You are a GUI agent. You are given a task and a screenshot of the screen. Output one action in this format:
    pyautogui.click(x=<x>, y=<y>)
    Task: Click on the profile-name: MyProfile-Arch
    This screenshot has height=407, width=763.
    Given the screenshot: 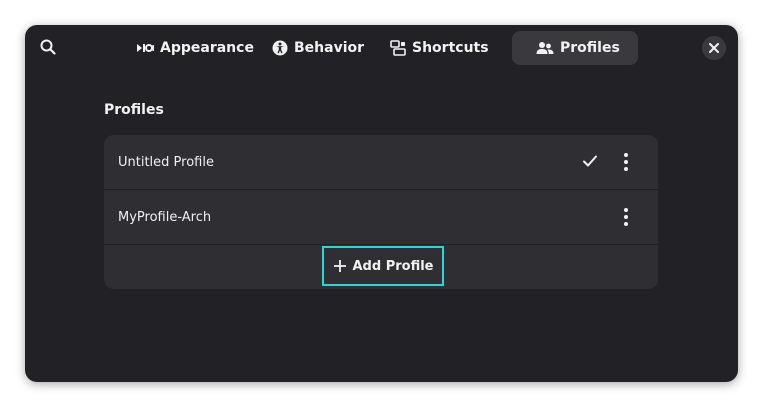 What is the action you would take?
    pyautogui.click(x=165, y=217)
    